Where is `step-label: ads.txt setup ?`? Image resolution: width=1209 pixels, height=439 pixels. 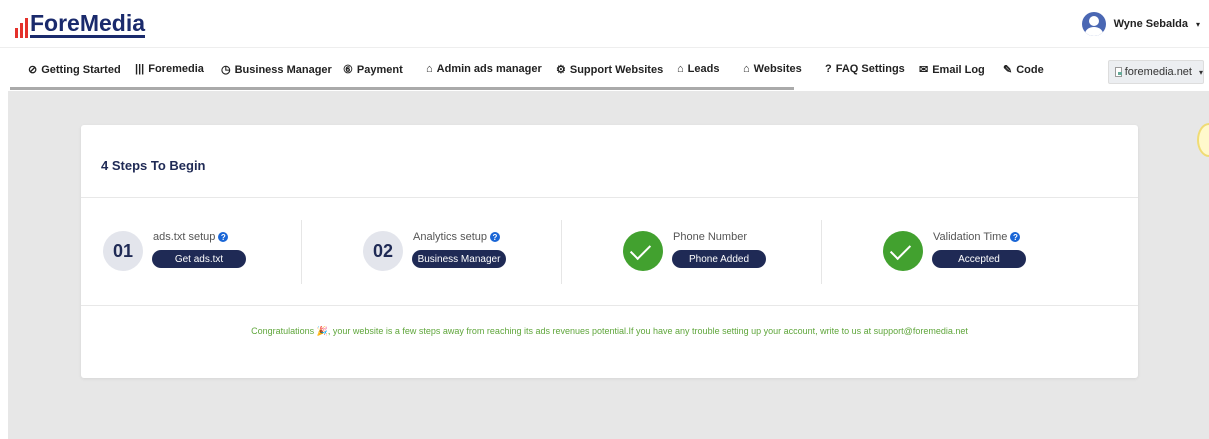
step-label: ads.txt setup ? is located at coordinates (191, 237).